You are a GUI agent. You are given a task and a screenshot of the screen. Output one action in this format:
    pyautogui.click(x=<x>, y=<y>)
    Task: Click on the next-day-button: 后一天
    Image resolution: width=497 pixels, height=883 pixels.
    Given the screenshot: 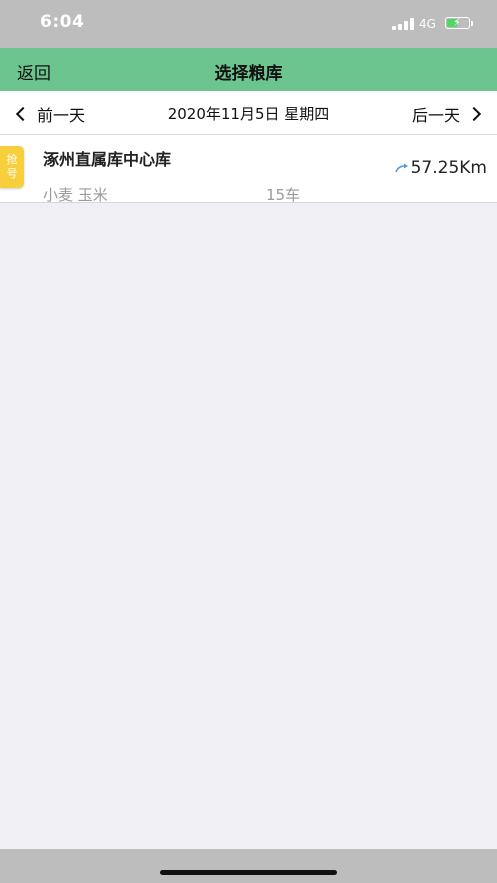 What is the action you would take?
    pyautogui.click(x=447, y=114)
    